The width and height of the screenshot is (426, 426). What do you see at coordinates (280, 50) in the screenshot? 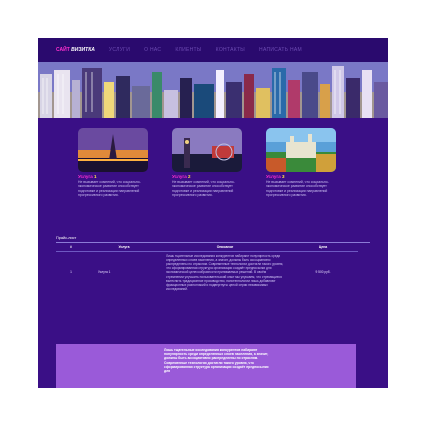
I see `nav-item-write-us: НАПИСАТЬ НАМ` at bounding box center [280, 50].